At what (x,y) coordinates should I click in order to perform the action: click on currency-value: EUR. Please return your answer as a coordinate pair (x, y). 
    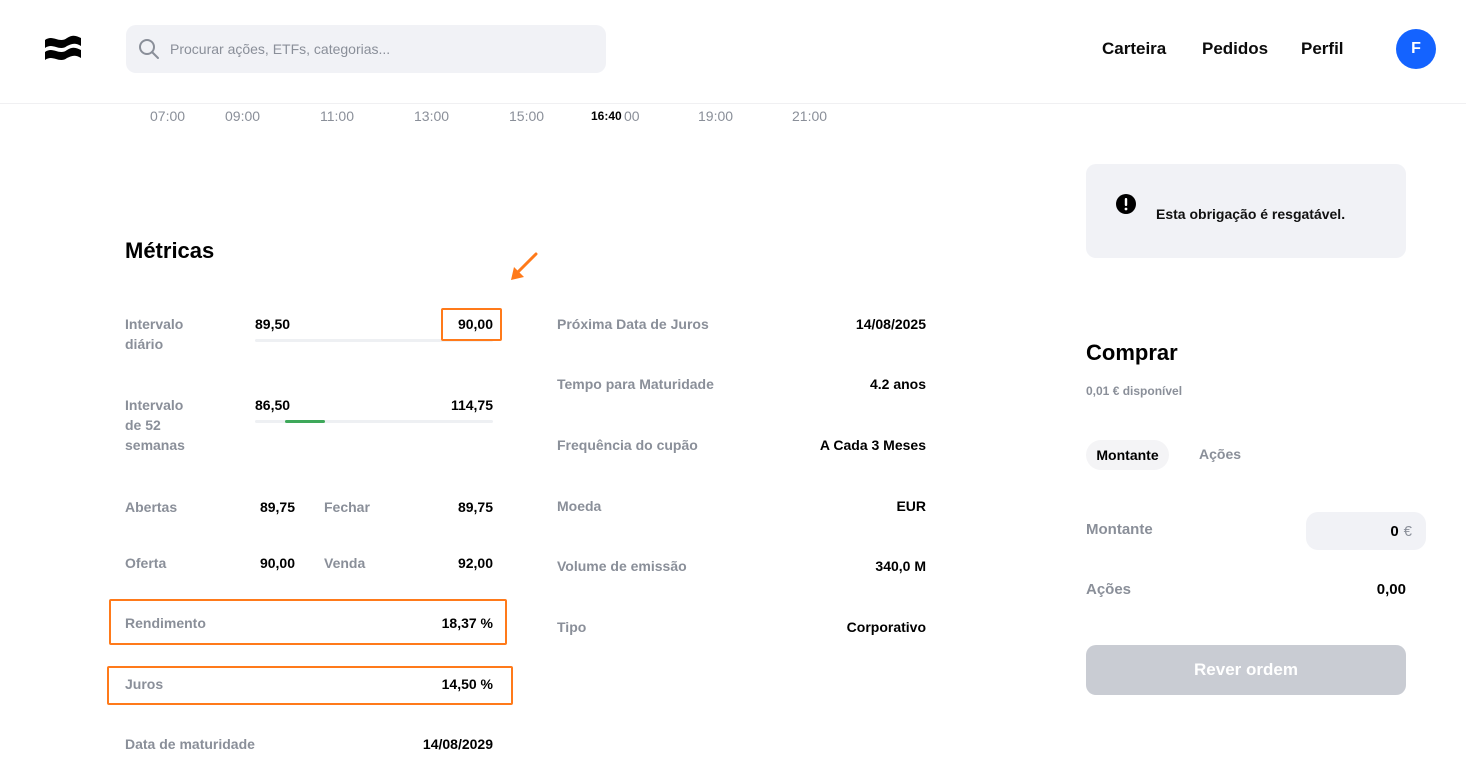
    Looking at the image, I should click on (911, 506).